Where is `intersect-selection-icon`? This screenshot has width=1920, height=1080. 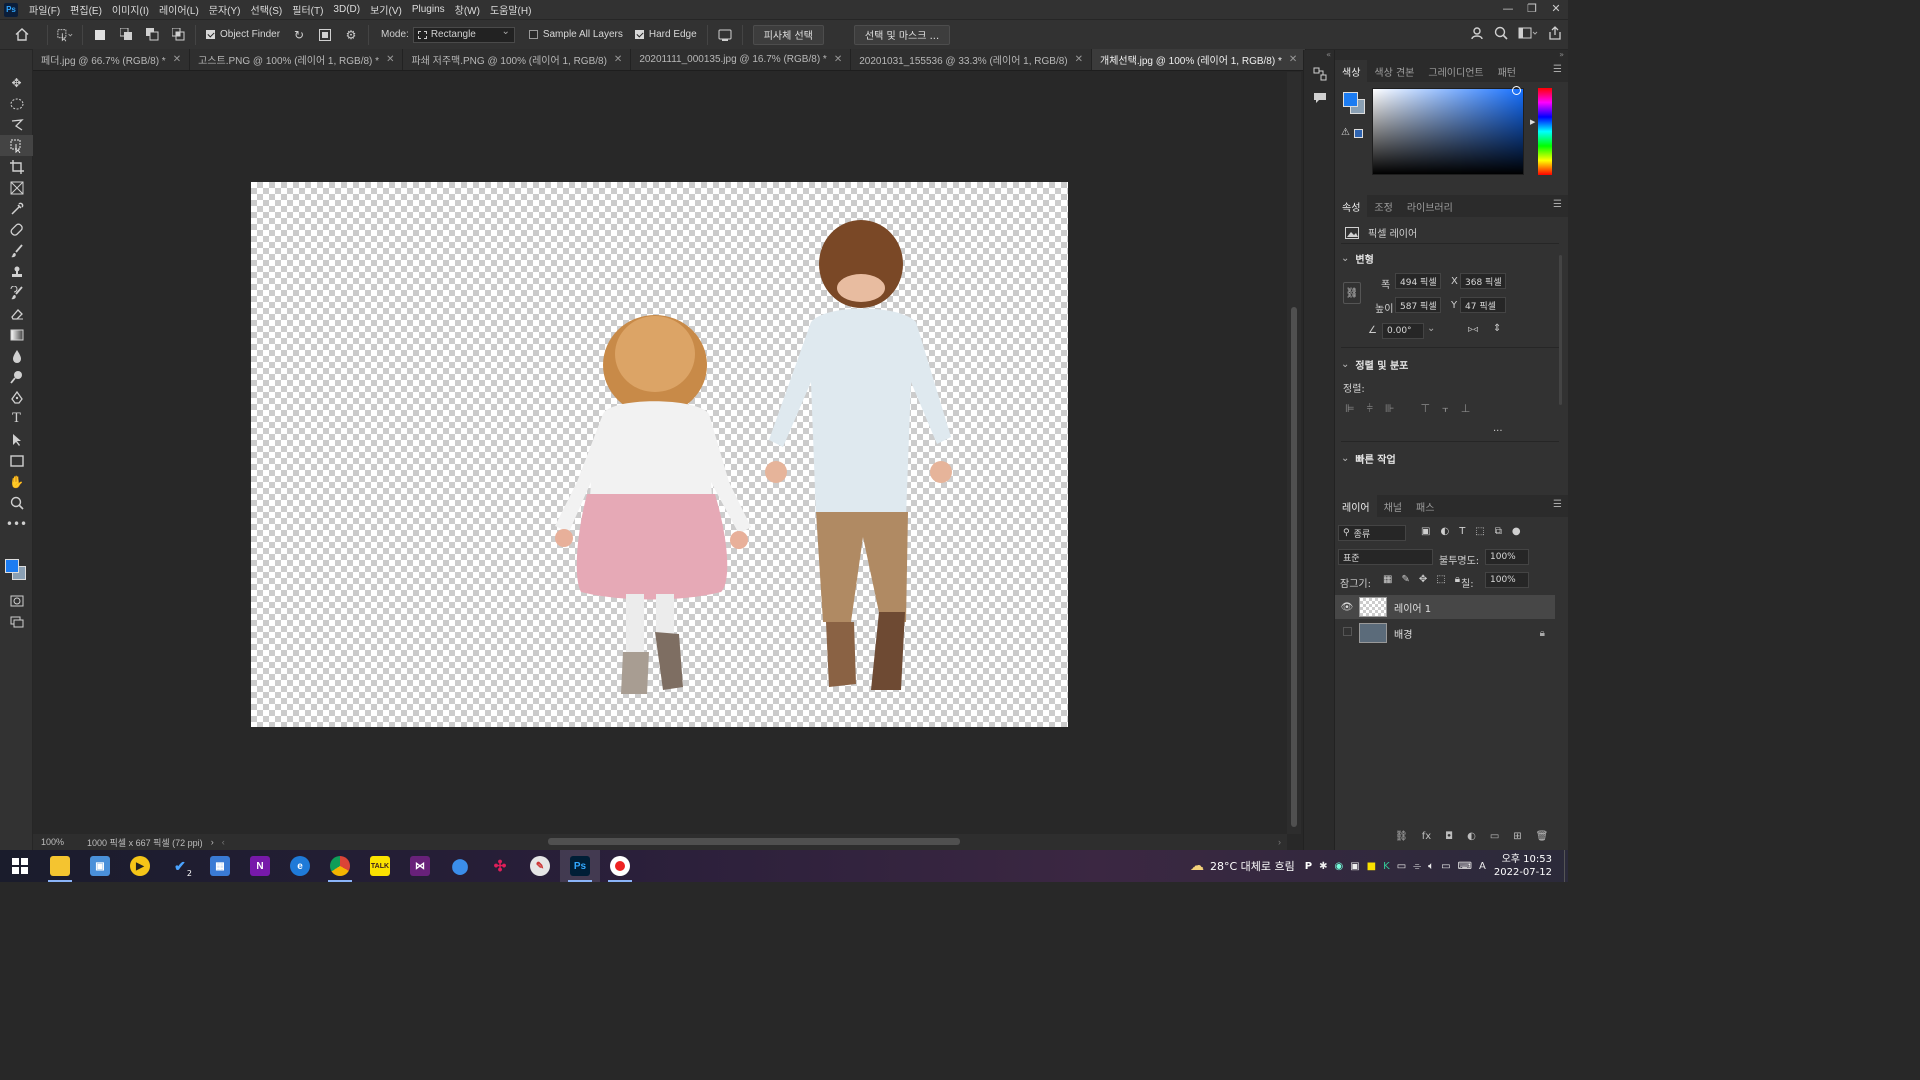 intersect-selection-icon is located at coordinates (178, 35).